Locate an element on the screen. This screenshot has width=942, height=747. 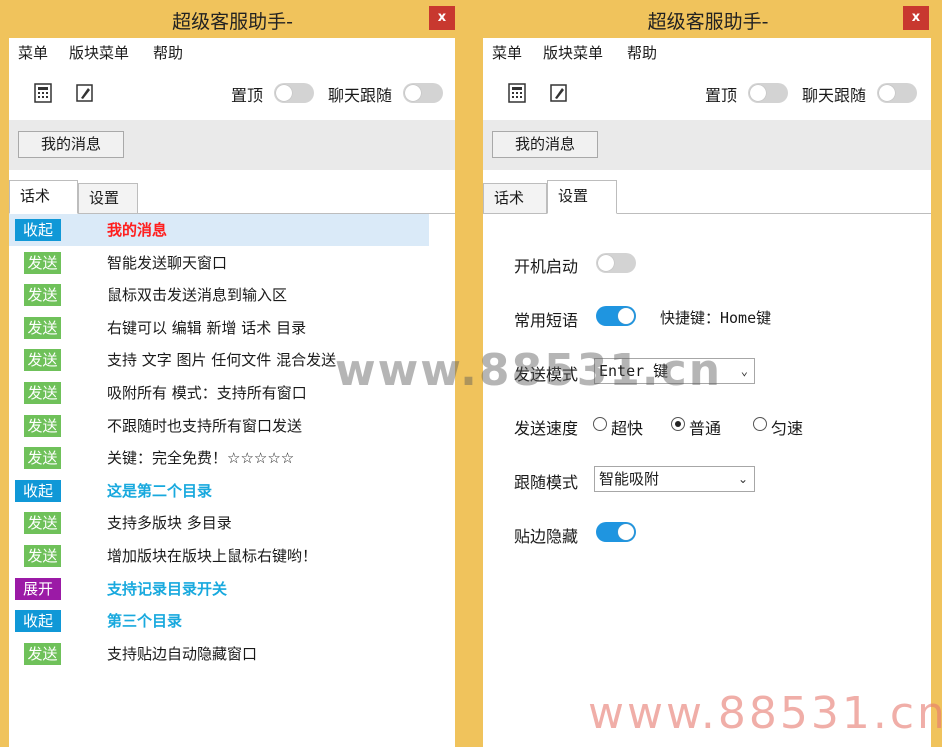
expand-button: 展开 is located at coordinates (38, 588).